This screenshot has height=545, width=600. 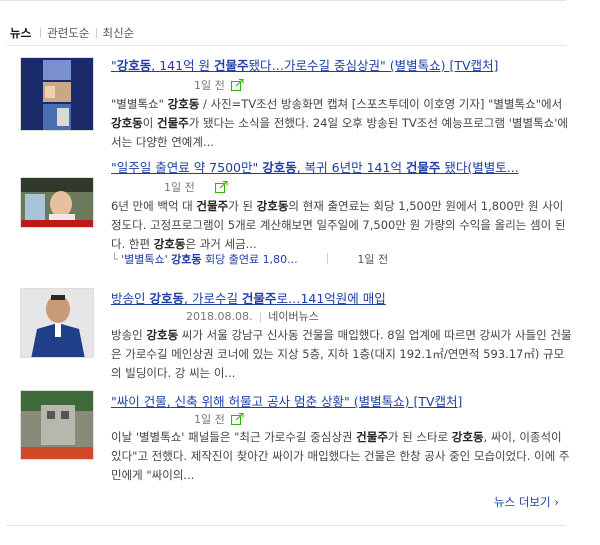 I want to click on tab-latest: 최신순, so click(x=119, y=33).